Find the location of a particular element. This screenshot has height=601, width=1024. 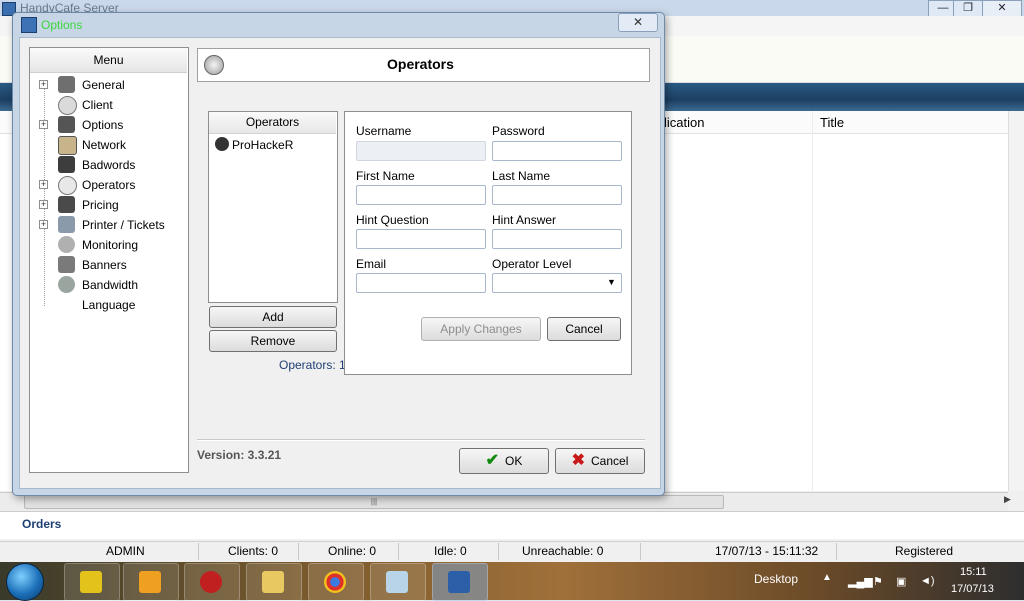

close-button: ✕ is located at coordinates (1002, 8).